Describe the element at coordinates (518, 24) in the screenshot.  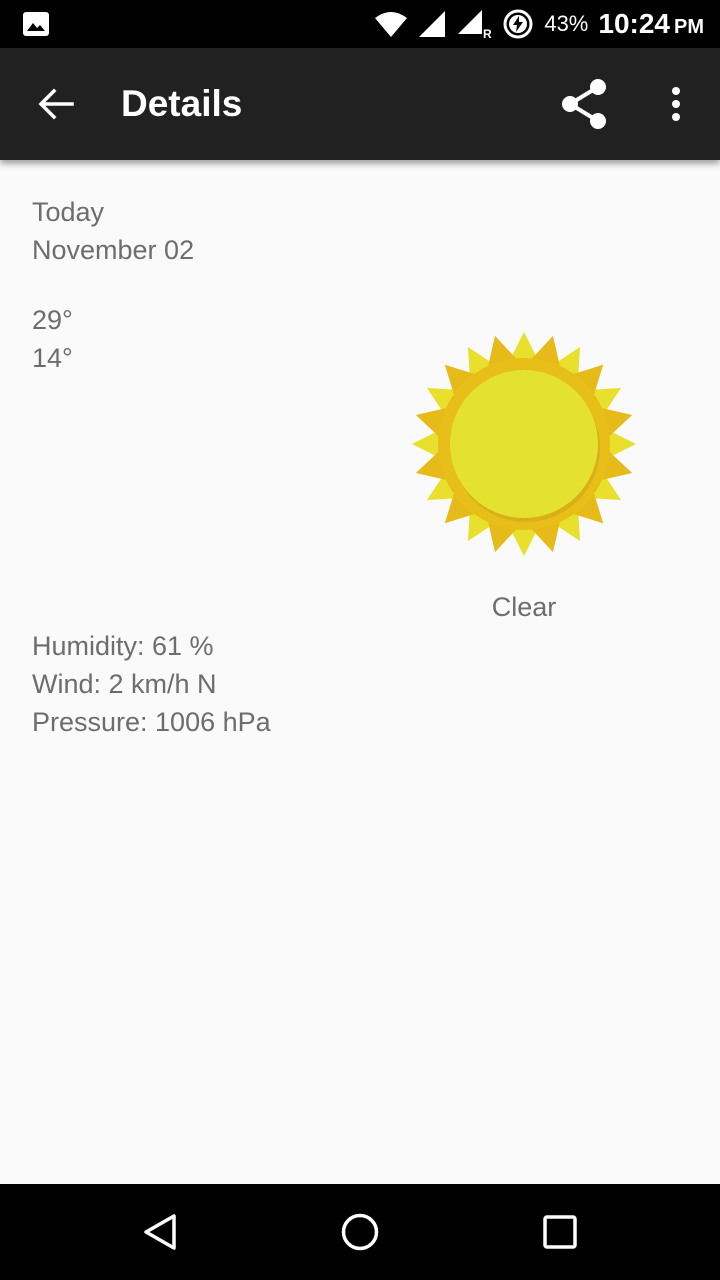
I see `battery-charging-icon` at that location.